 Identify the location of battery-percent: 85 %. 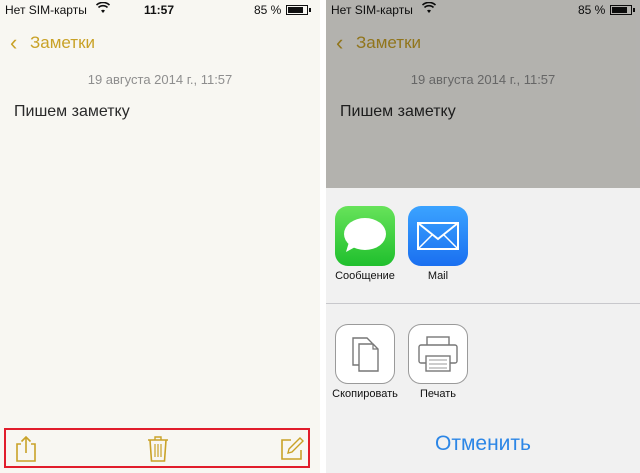
(268, 10).